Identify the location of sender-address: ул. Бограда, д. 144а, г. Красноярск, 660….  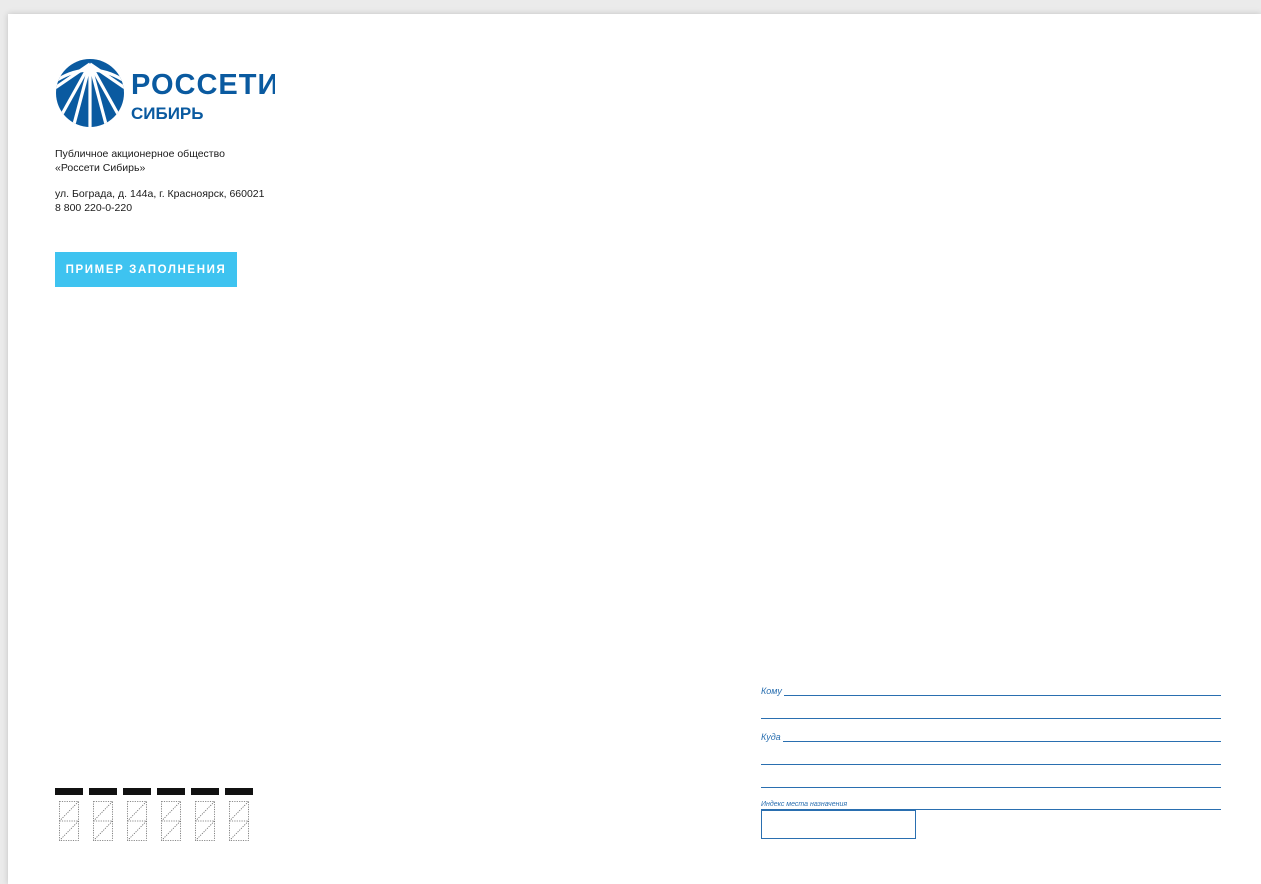
(160, 194).